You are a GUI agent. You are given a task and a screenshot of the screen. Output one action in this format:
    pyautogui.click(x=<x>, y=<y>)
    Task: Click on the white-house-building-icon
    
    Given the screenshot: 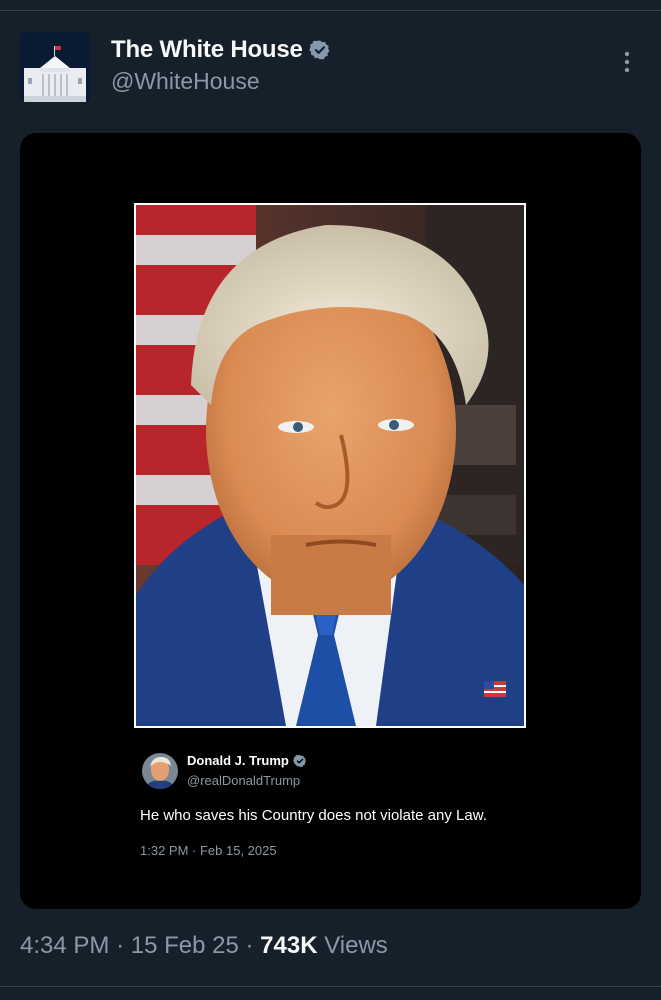 What is the action you would take?
    pyautogui.click(x=55, y=67)
    